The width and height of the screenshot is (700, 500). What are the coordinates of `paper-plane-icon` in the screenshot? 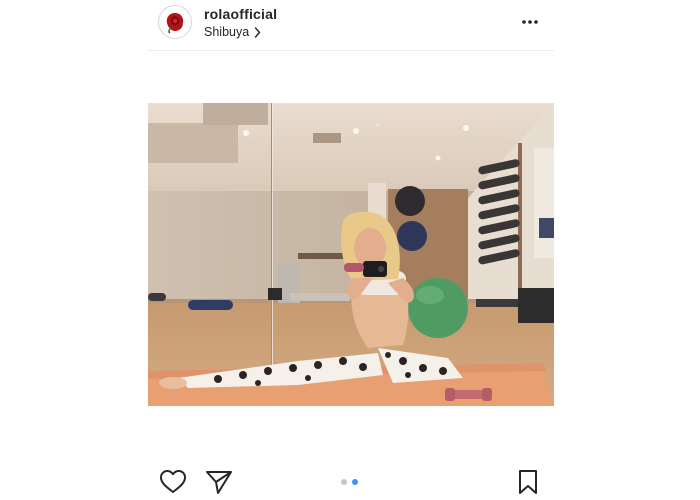 It's located at (219, 482).